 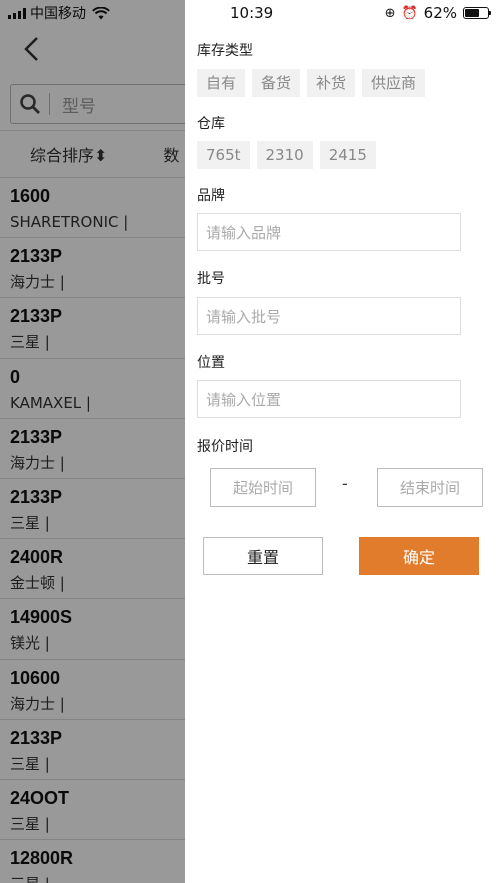 What do you see at coordinates (263, 556) in the screenshot?
I see `reset-button: 重置` at bounding box center [263, 556].